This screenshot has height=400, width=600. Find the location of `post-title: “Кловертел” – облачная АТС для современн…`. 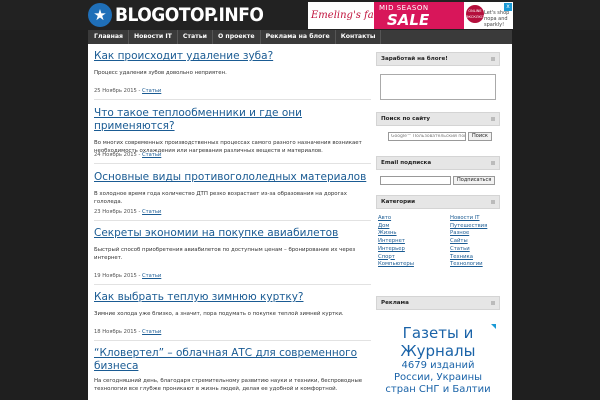

post-title: “Кловертел” – облачная АТС для современн… is located at coordinates (232, 360).